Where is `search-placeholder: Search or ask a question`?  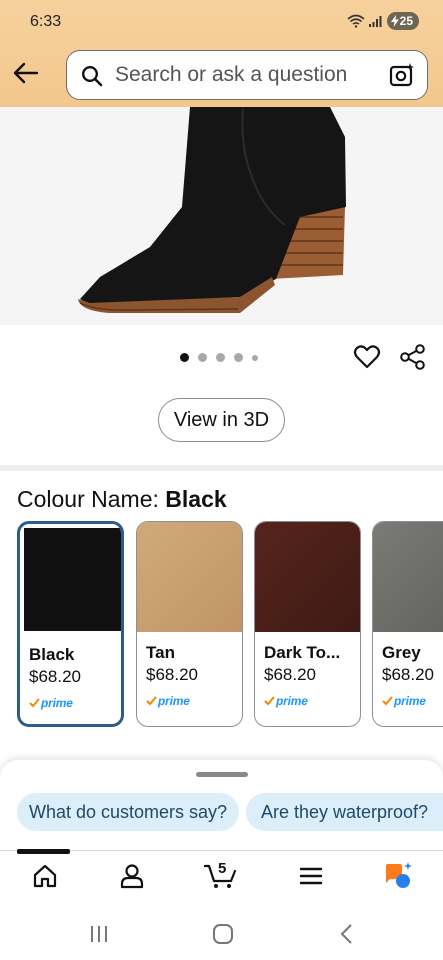 search-placeholder: Search or ask a question is located at coordinates (231, 74).